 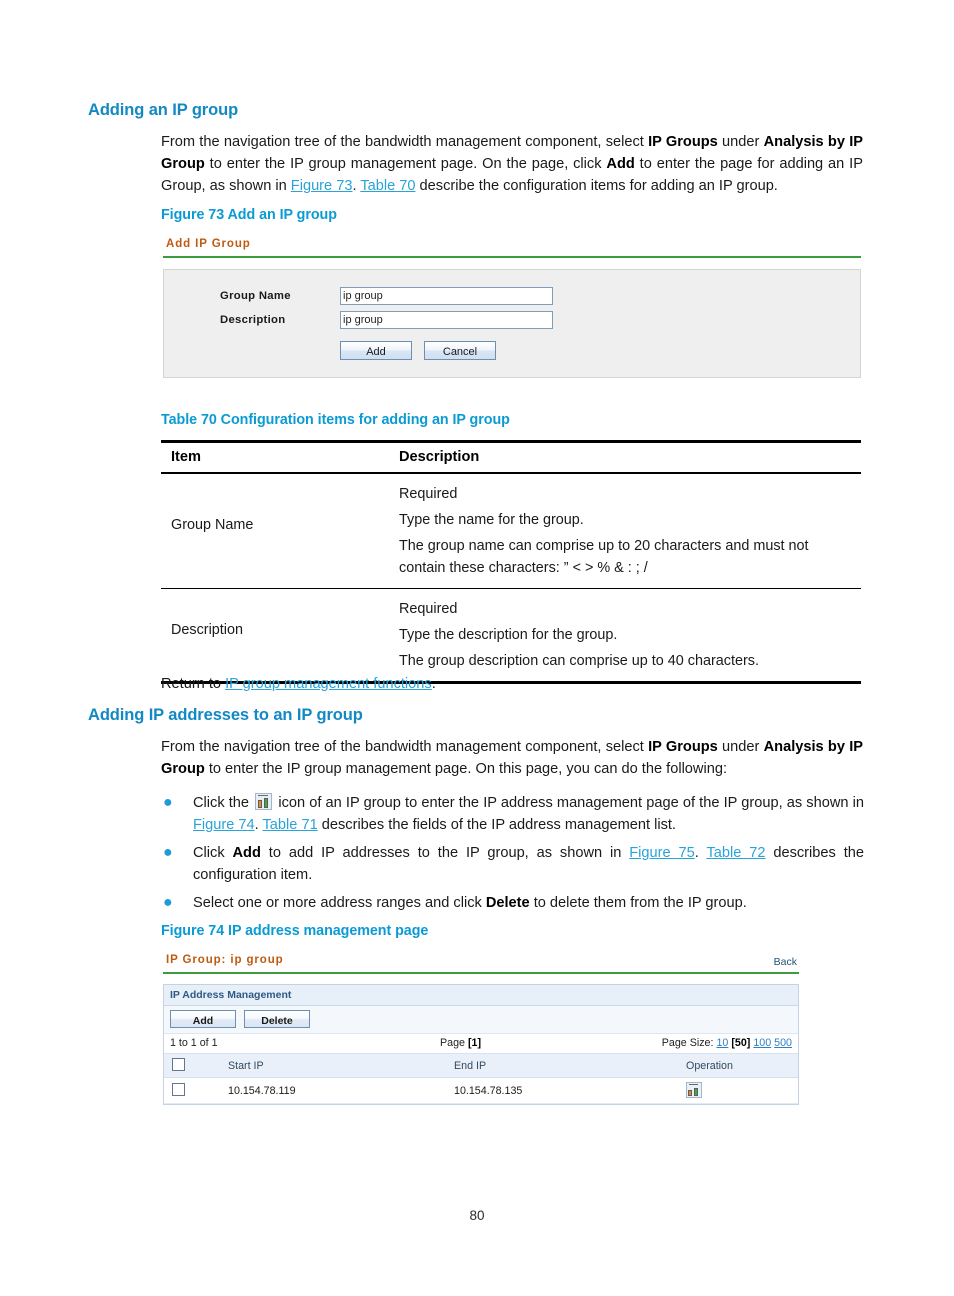 What do you see at coordinates (196, 1066) in the screenshot?
I see `select-all-header` at bounding box center [196, 1066].